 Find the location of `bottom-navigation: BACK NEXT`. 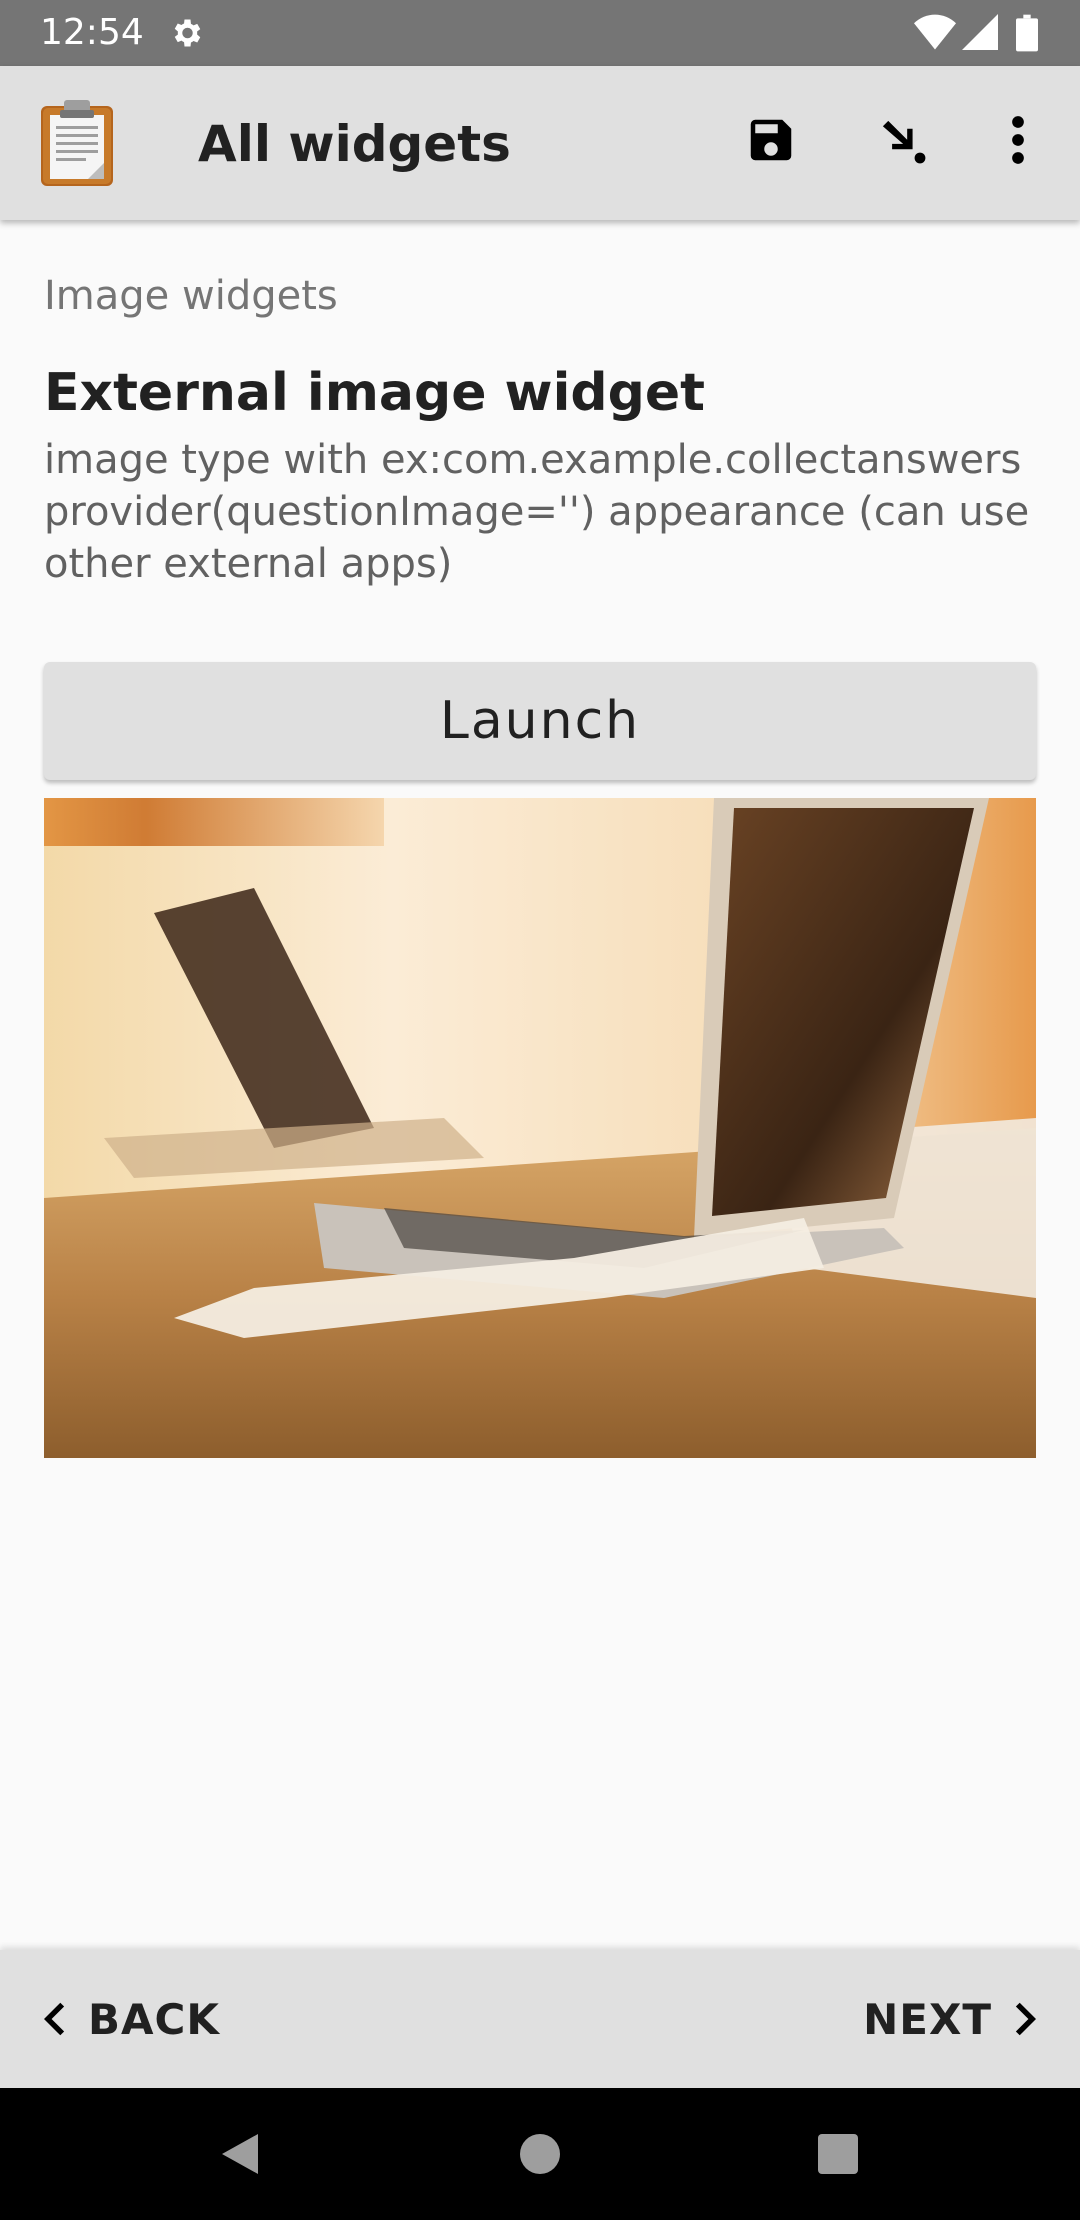

bottom-navigation: BACK NEXT is located at coordinates (540, 2019).